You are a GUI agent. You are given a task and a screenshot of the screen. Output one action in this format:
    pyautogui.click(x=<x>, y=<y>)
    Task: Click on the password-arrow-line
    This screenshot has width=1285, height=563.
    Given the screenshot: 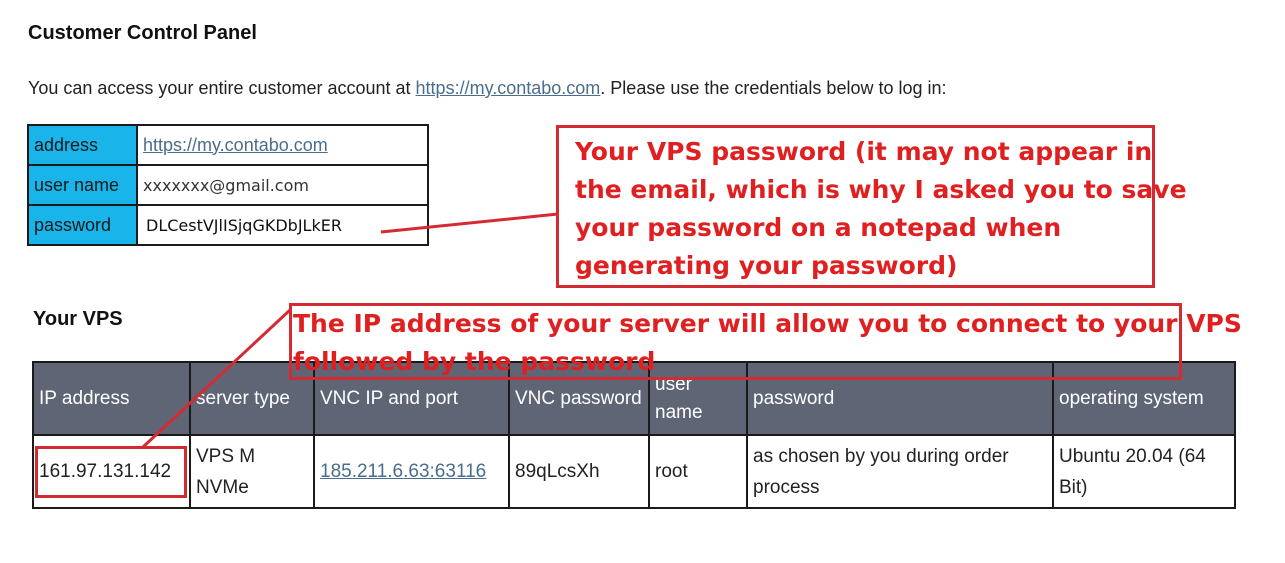 What is the action you would take?
    pyautogui.click(x=469, y=223)
    